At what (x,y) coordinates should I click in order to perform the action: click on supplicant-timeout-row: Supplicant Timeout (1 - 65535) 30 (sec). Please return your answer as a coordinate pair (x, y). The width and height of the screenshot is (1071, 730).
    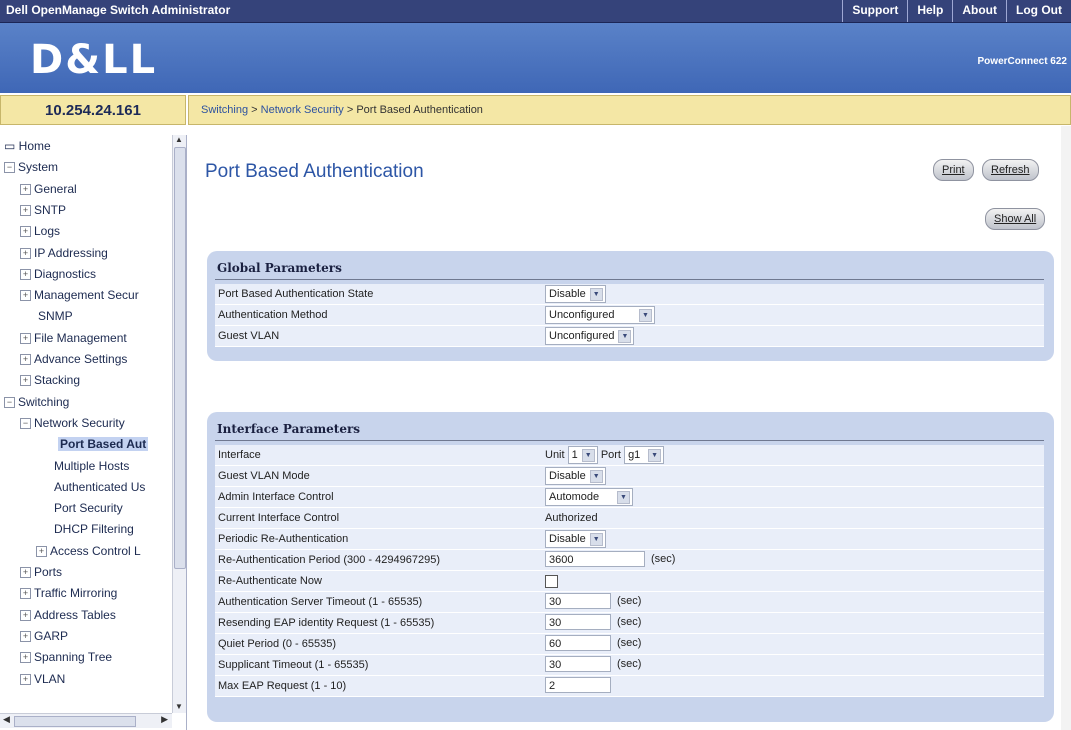
    Looking at the image, I should click on (629, 665).